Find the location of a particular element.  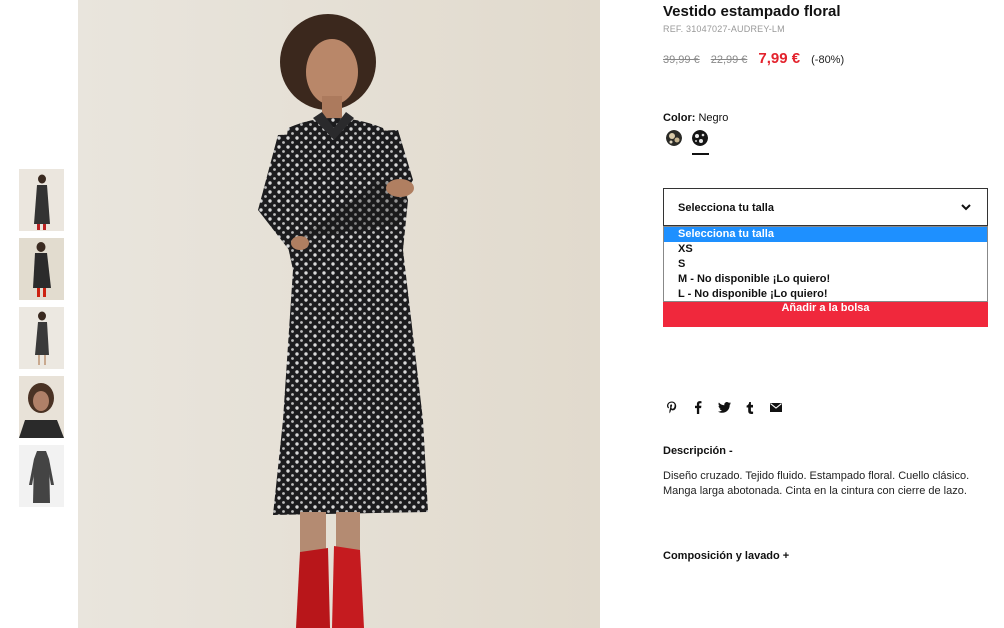

product-title: Vestido estampado floral is located at coordinates (752, 11).